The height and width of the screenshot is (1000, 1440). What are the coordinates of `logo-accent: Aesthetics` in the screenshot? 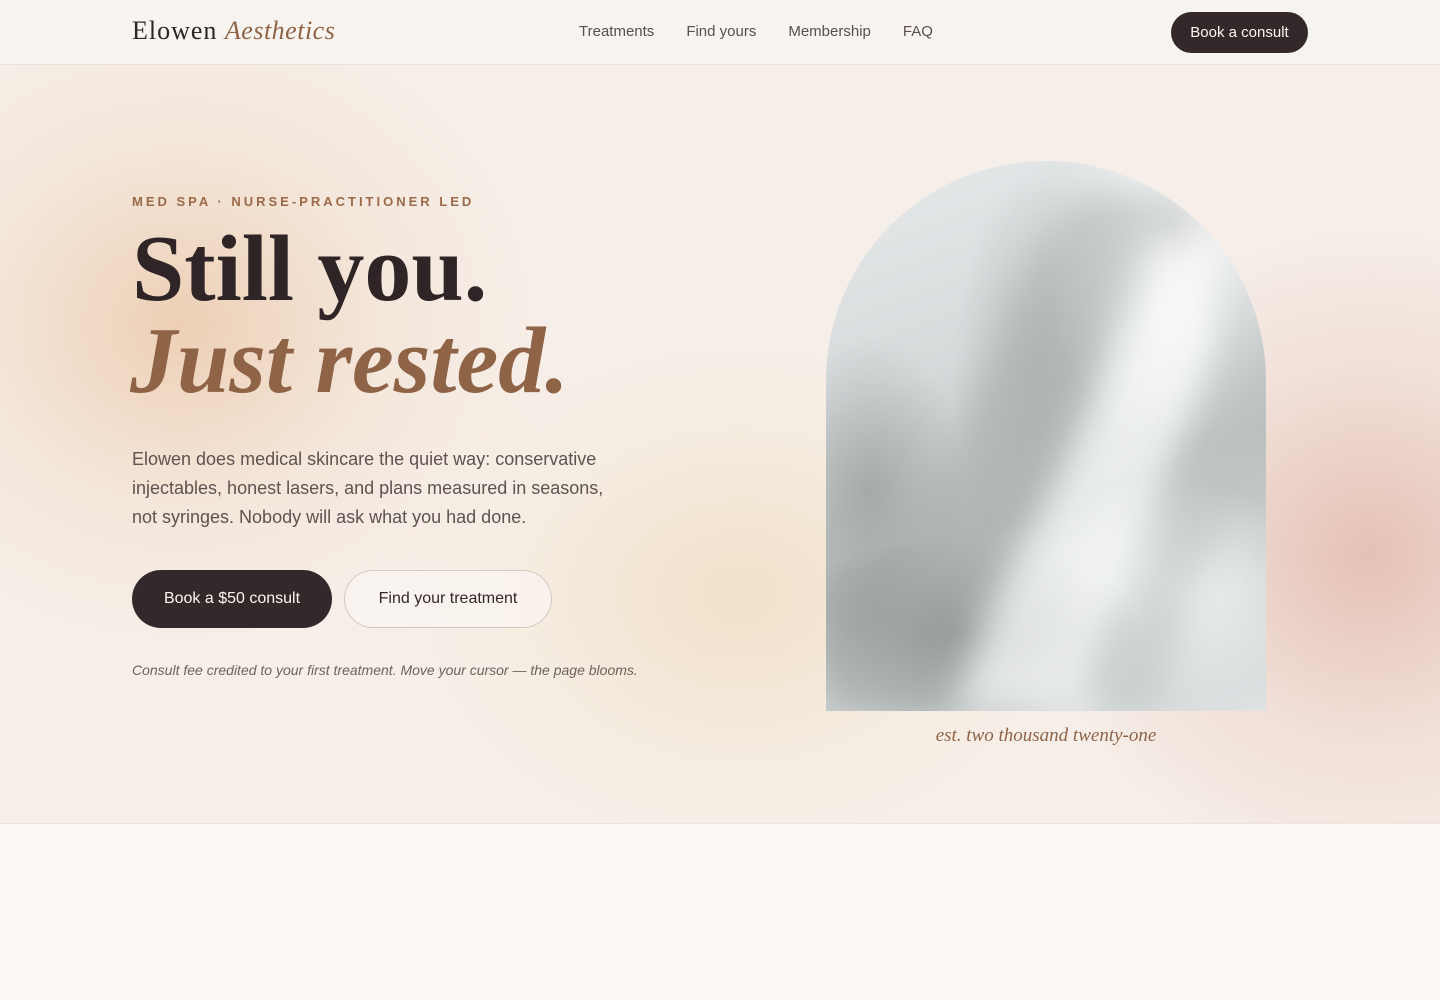 It's located at (280, 30).